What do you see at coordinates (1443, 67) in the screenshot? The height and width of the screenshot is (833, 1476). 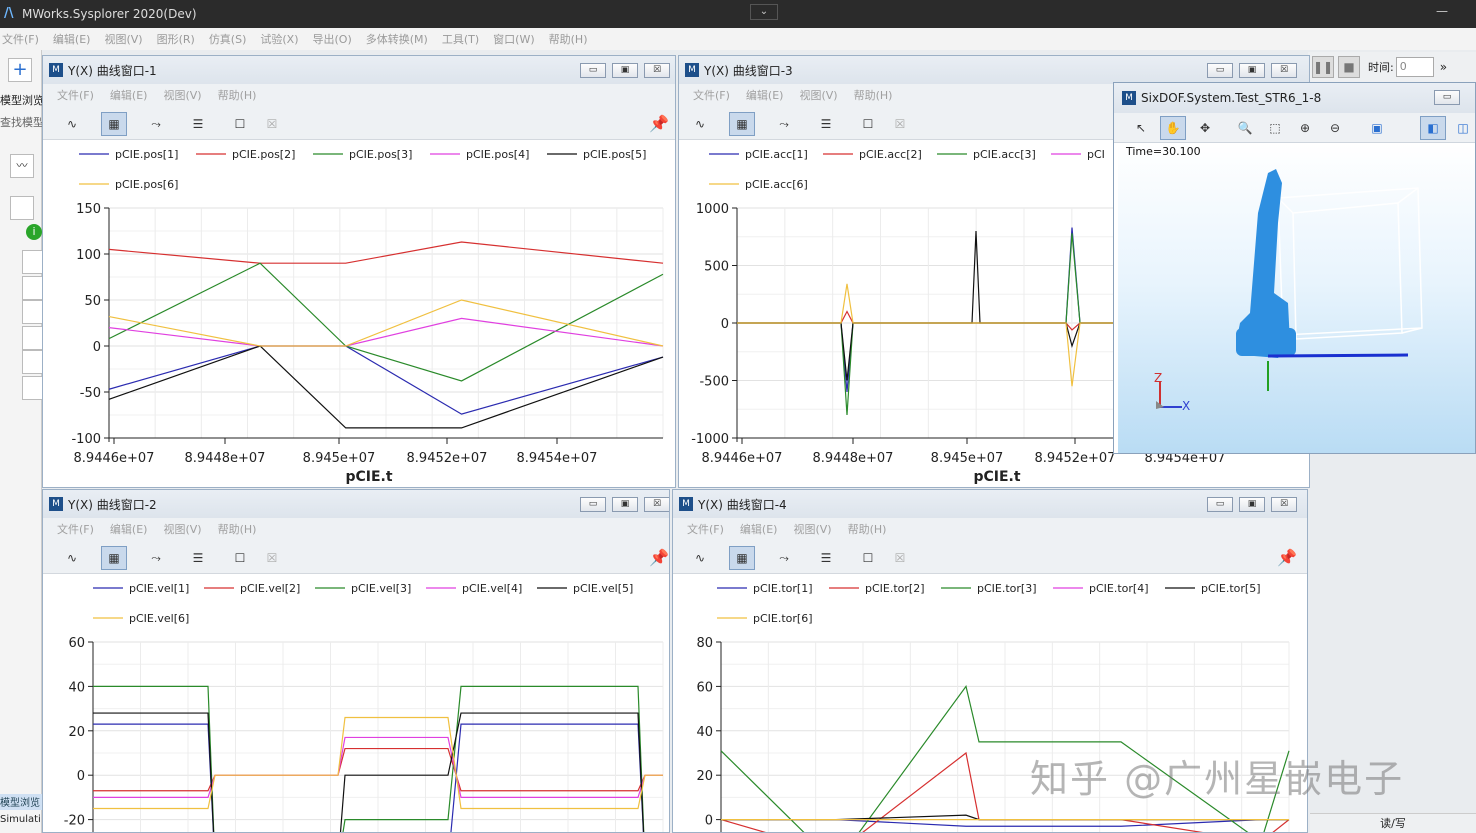 I see `more-icon: »` at bounding box center [1443, 67].